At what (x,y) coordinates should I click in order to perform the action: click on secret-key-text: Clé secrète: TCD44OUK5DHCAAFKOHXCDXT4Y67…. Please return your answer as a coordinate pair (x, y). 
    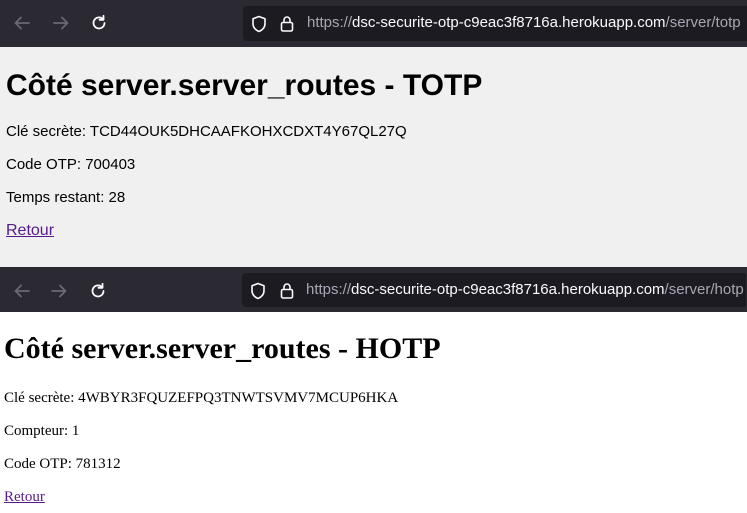
    Looking at the image, I should click on (206, 131).